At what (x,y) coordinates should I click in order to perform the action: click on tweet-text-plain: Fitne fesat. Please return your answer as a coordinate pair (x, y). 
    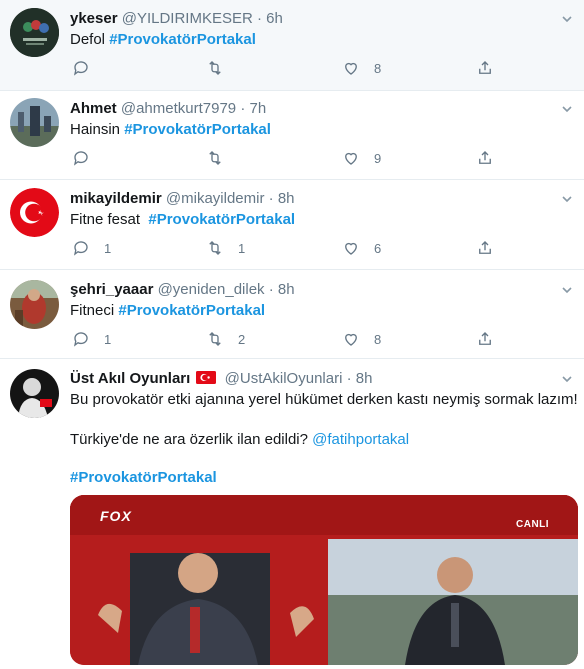
    Looking at the image, I should click on (109, 219).